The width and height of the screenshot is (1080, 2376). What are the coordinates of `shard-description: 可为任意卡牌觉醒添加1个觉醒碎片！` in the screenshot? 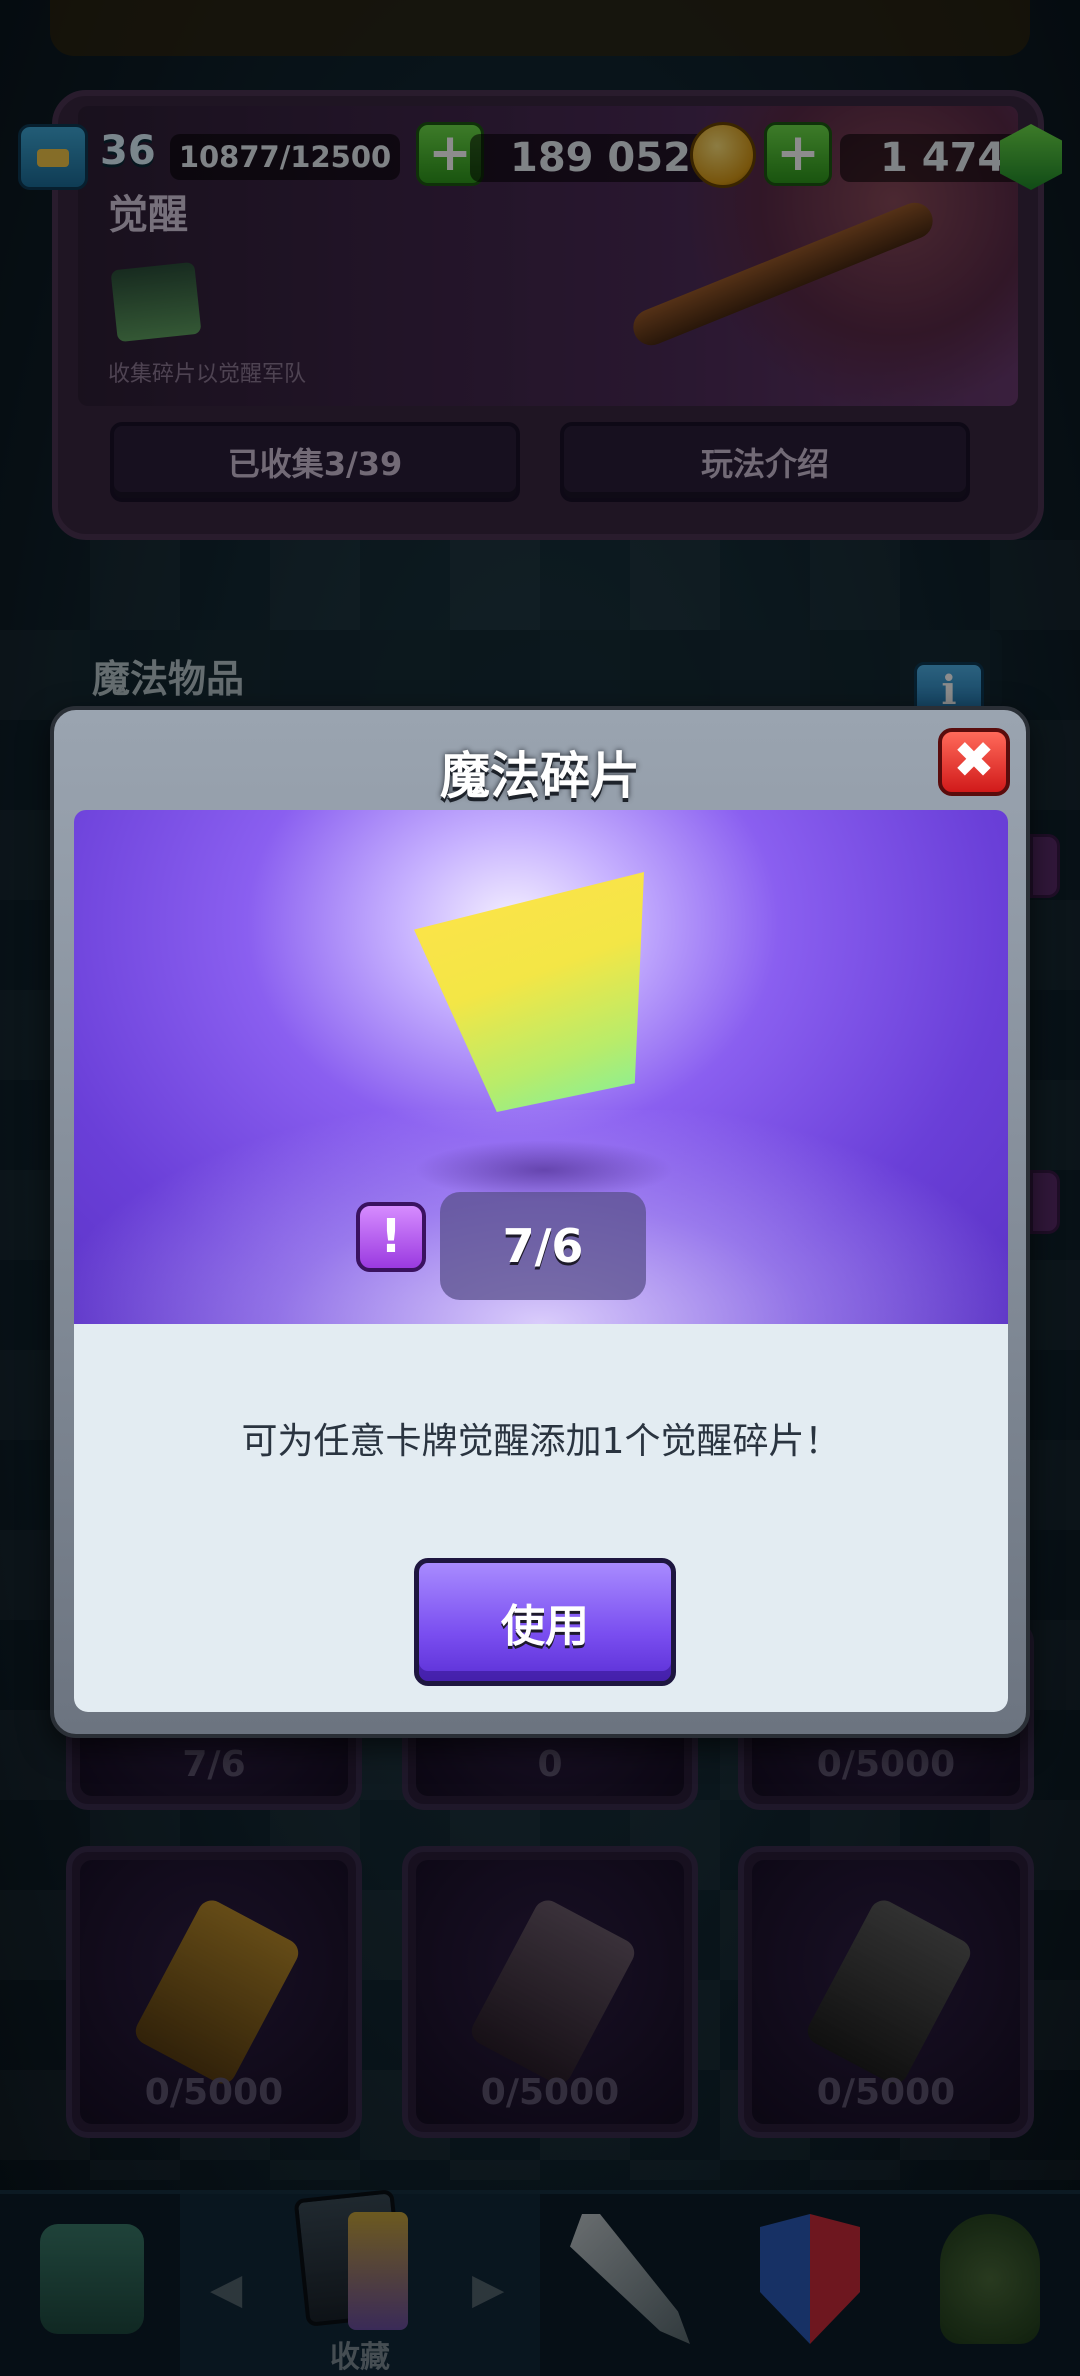 It's located at (541, 1441).